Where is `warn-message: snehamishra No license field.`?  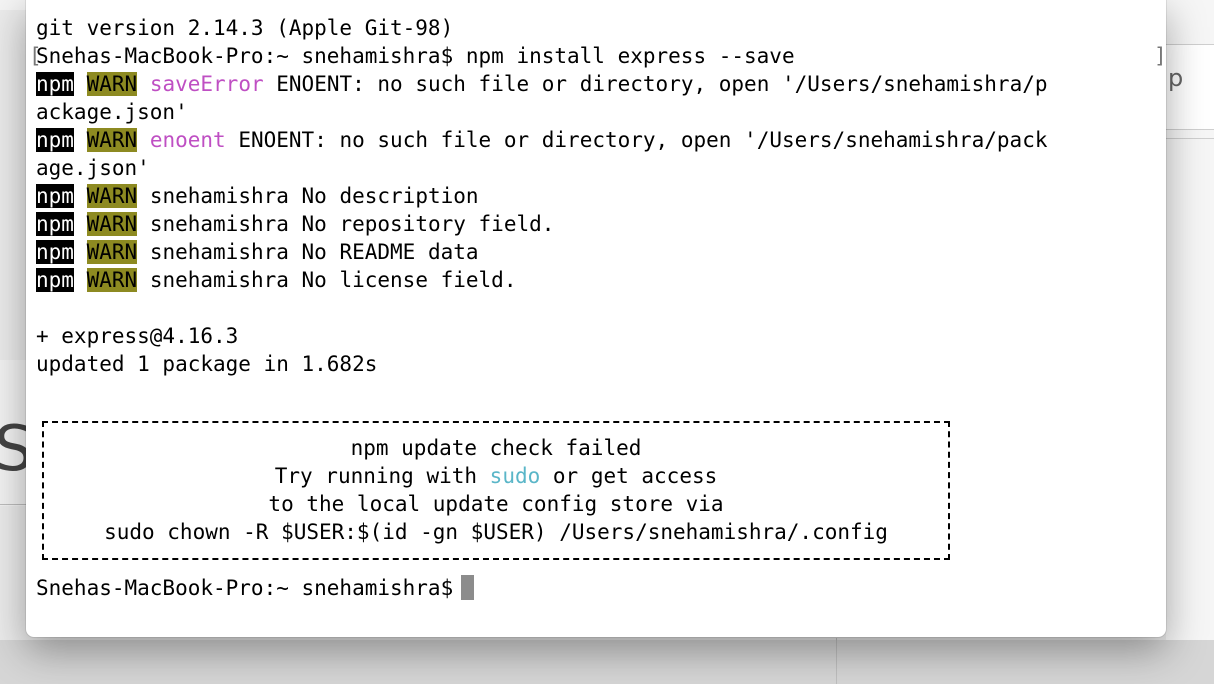
warn-message: snehamishra No license field. is located at coordinates (327, 280).